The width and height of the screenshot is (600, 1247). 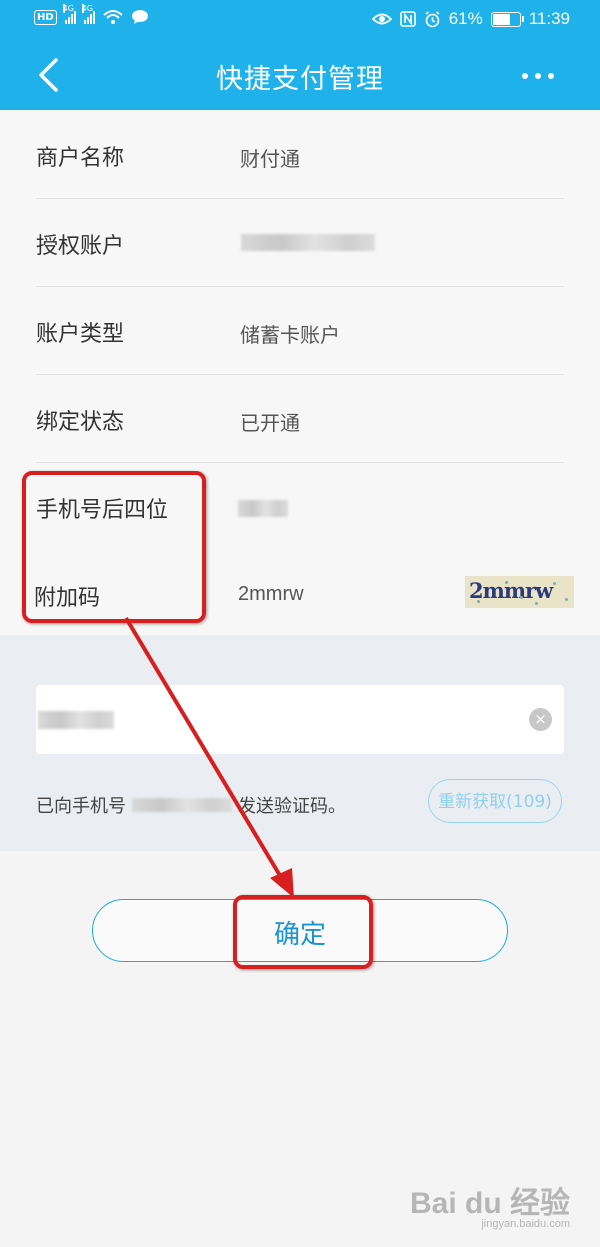 I want to click on annotation-box-confirm, so click(x=303, y=932).